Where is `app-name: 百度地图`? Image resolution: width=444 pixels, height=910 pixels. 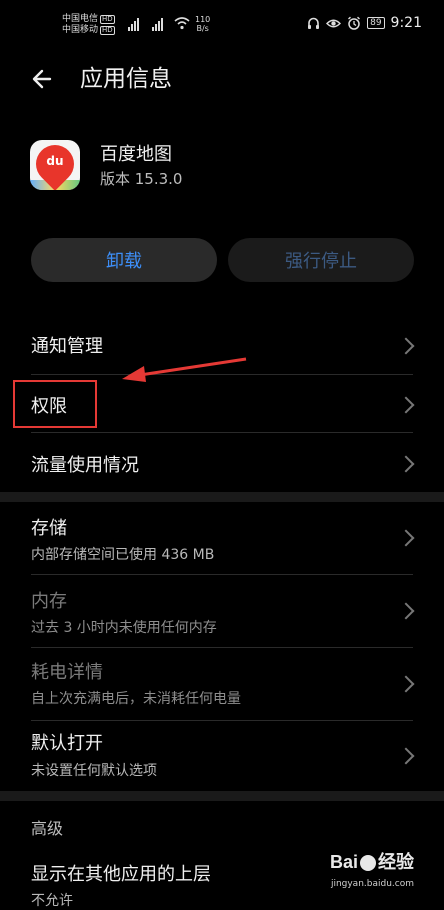 app-name: 百度地图 is located at coordinates (136, 154).